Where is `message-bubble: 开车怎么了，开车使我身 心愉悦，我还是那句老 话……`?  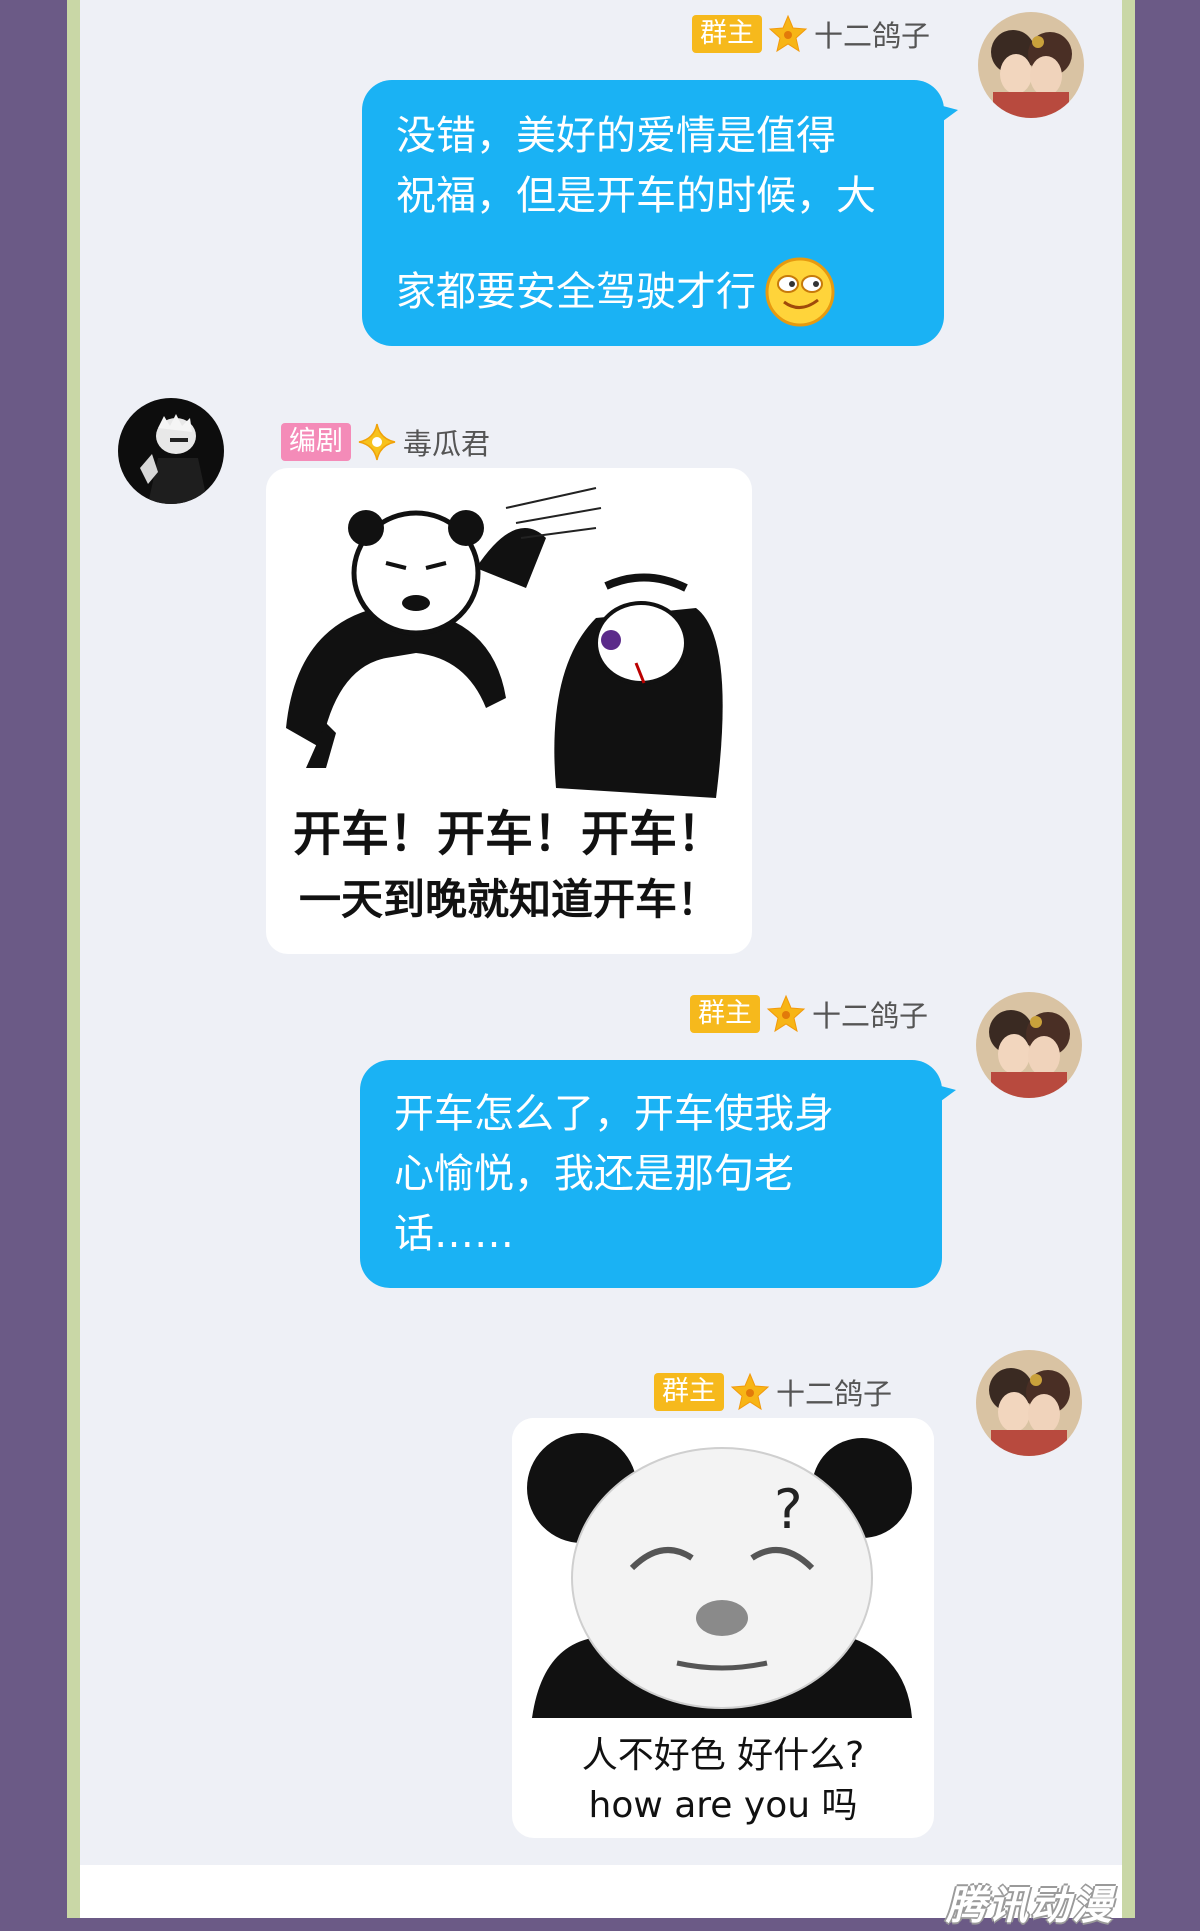 message-bubble: 开车怎么了，开车使我身 心愉悦，我还是那句老 话…… is located at coordinates (658, 1174).